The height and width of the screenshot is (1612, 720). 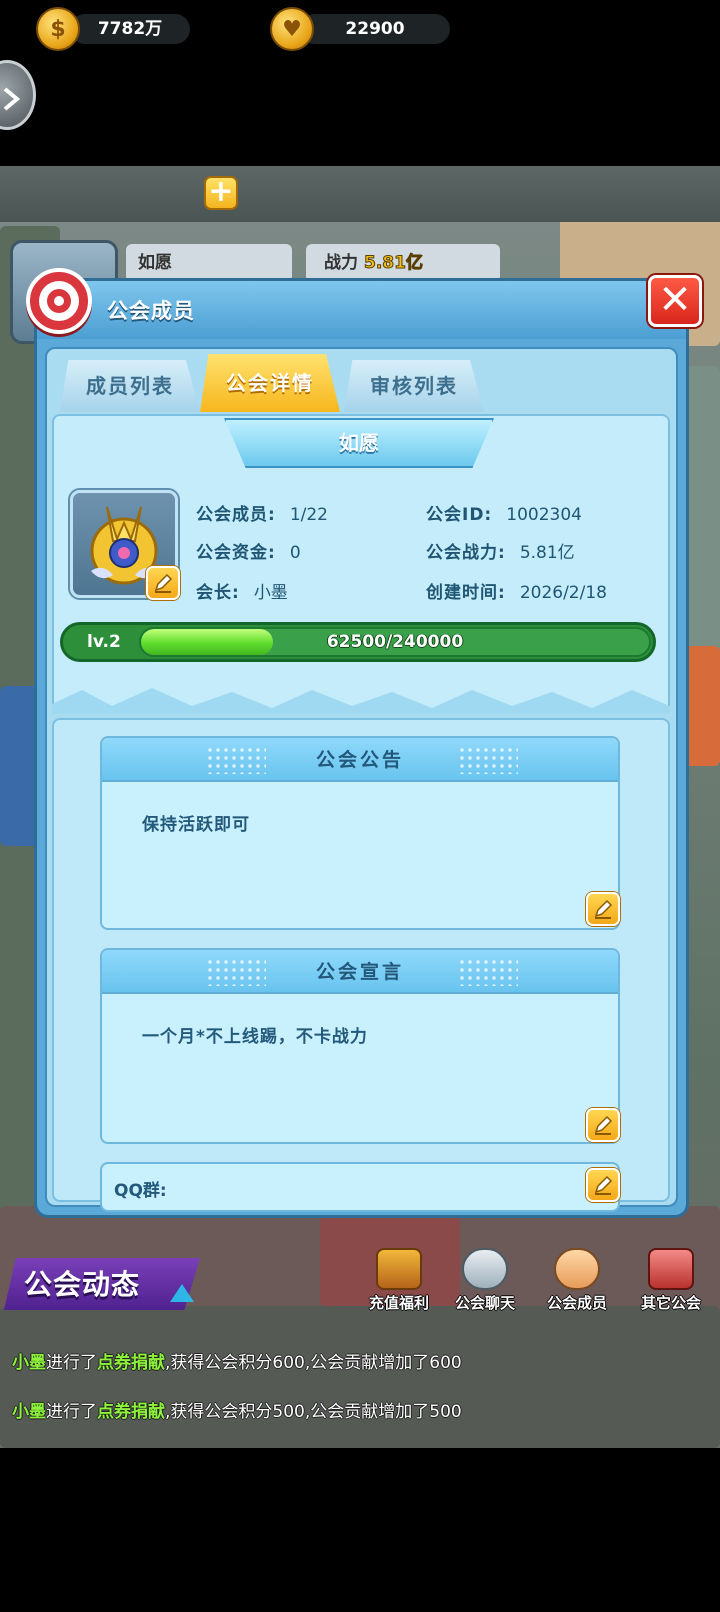 What do you see at coordinates (671, 1269) in the screenshot?
I see `guild-shop-icon` at bounding box center [671, 1269].